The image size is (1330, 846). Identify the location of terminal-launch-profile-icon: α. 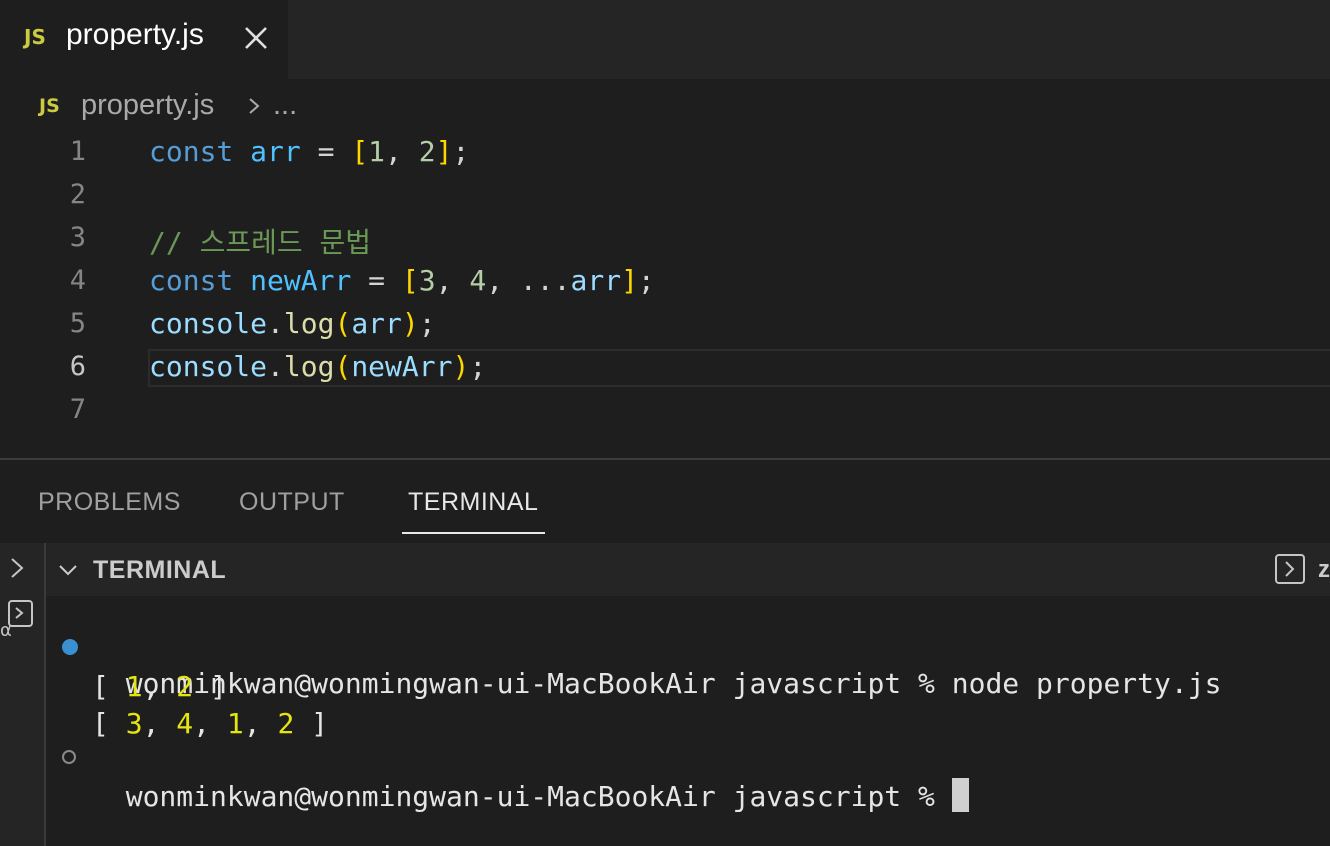
(18, 619).